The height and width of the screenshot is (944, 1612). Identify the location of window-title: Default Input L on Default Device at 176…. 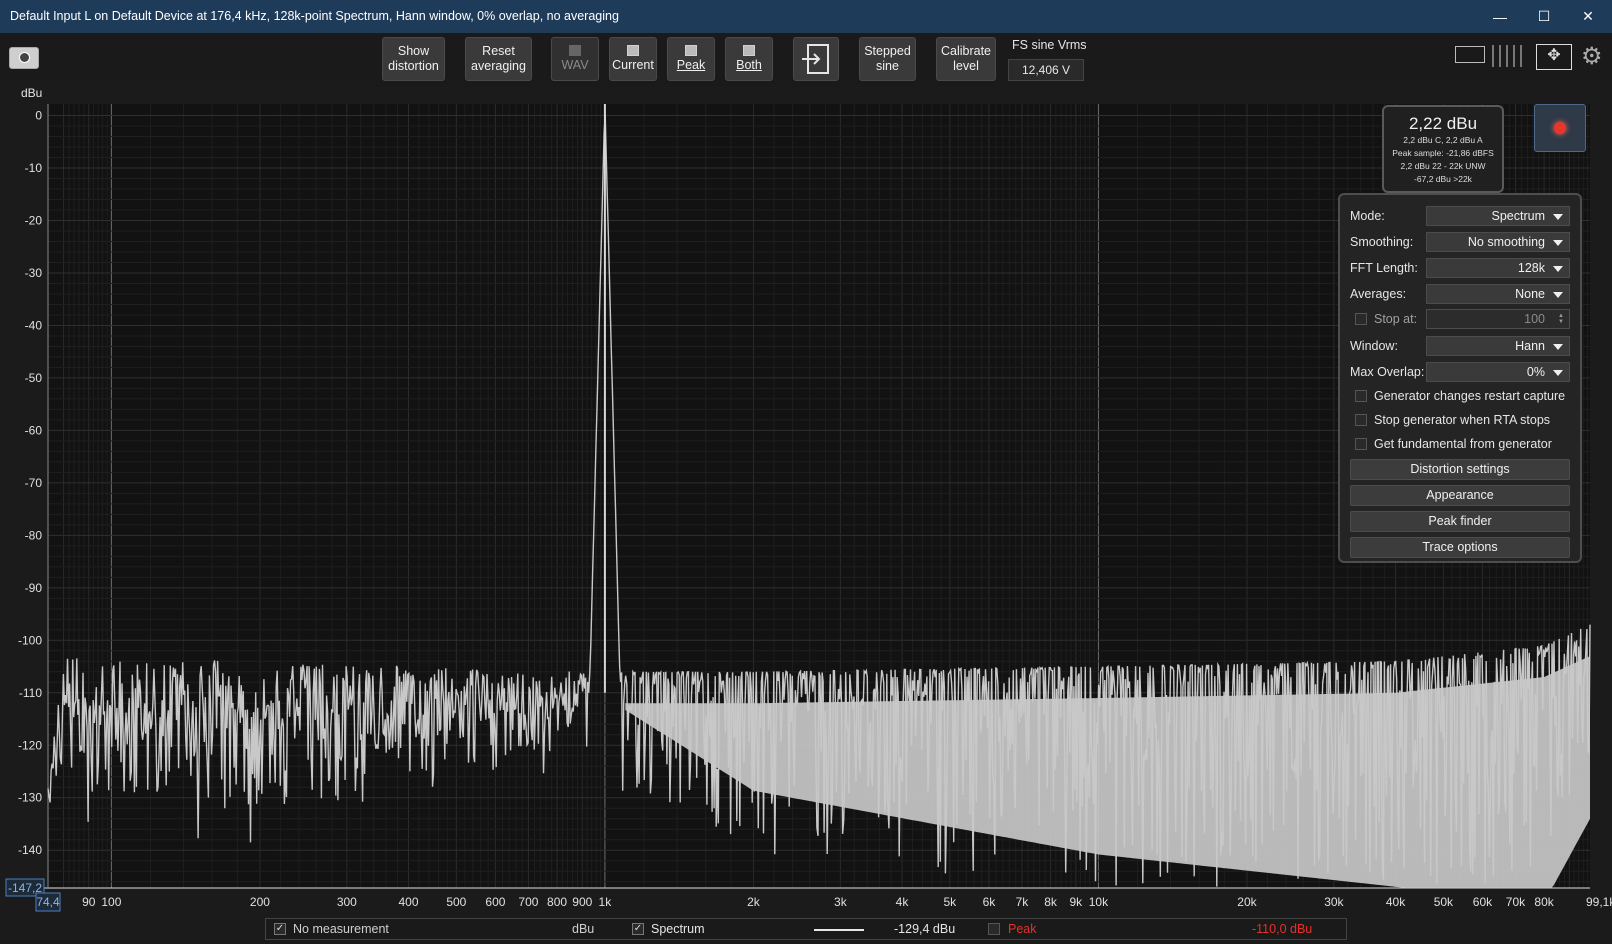
(314, 16).